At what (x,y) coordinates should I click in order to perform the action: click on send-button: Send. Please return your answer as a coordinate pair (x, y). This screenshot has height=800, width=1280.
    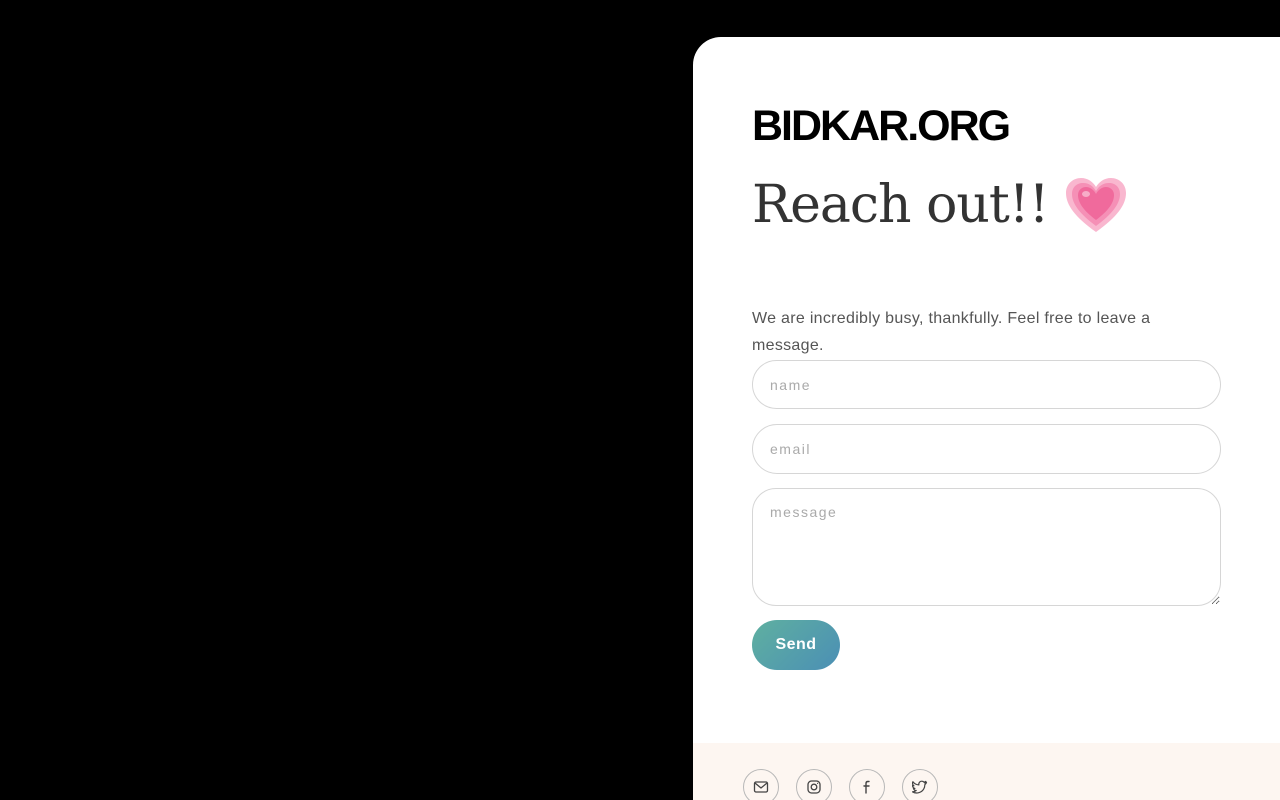
    Looking at the image, I should click on (796, 645).